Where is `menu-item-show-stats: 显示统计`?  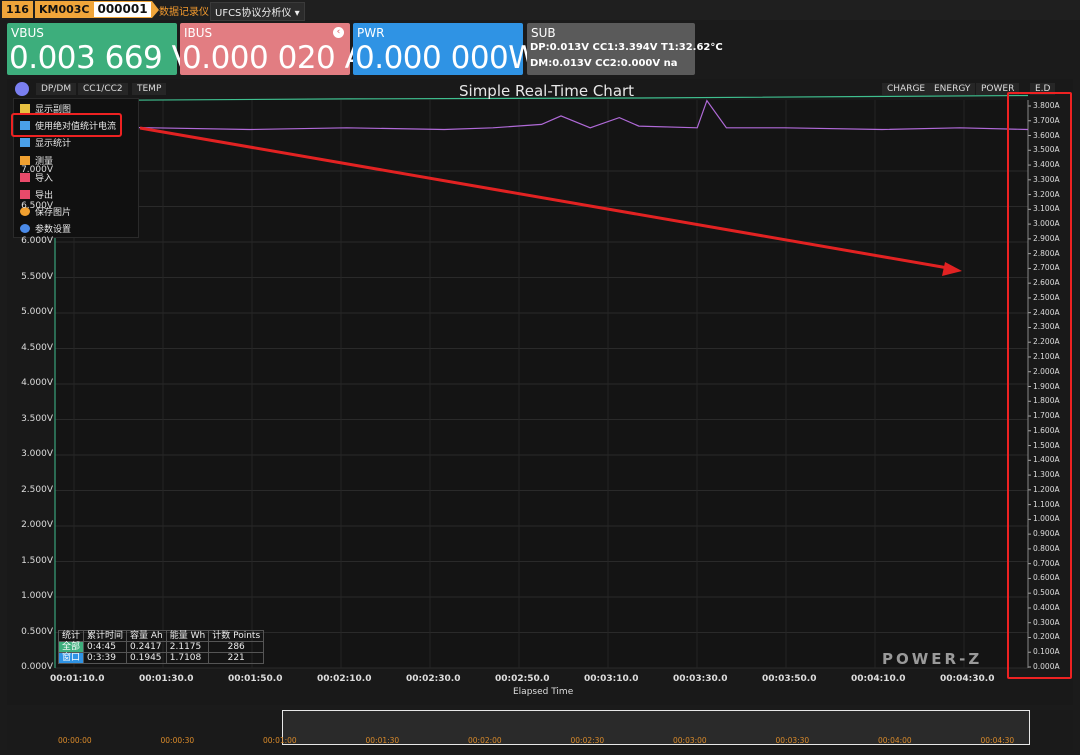
menu-item-show-stats: 显示统计 is located at coordinates (45, 142).